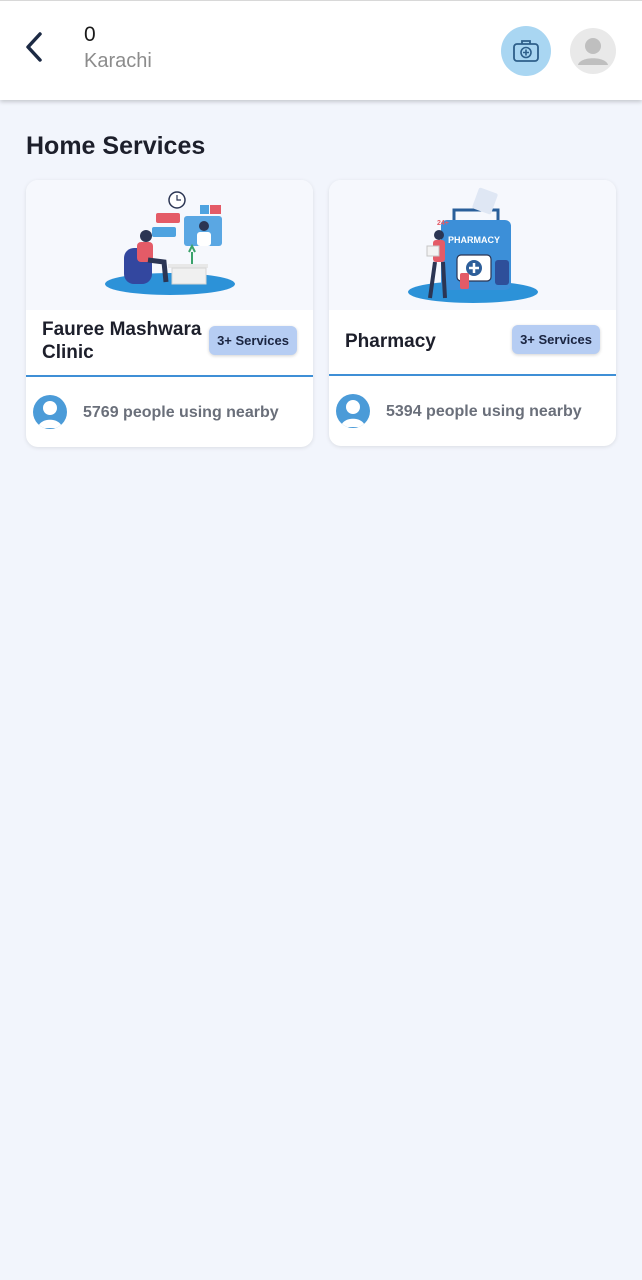 Image resolution: width=642 pixels, height=1280 pixels. I want to click on service-name-line-1: Fauree Mashwara, so click(122, 329).